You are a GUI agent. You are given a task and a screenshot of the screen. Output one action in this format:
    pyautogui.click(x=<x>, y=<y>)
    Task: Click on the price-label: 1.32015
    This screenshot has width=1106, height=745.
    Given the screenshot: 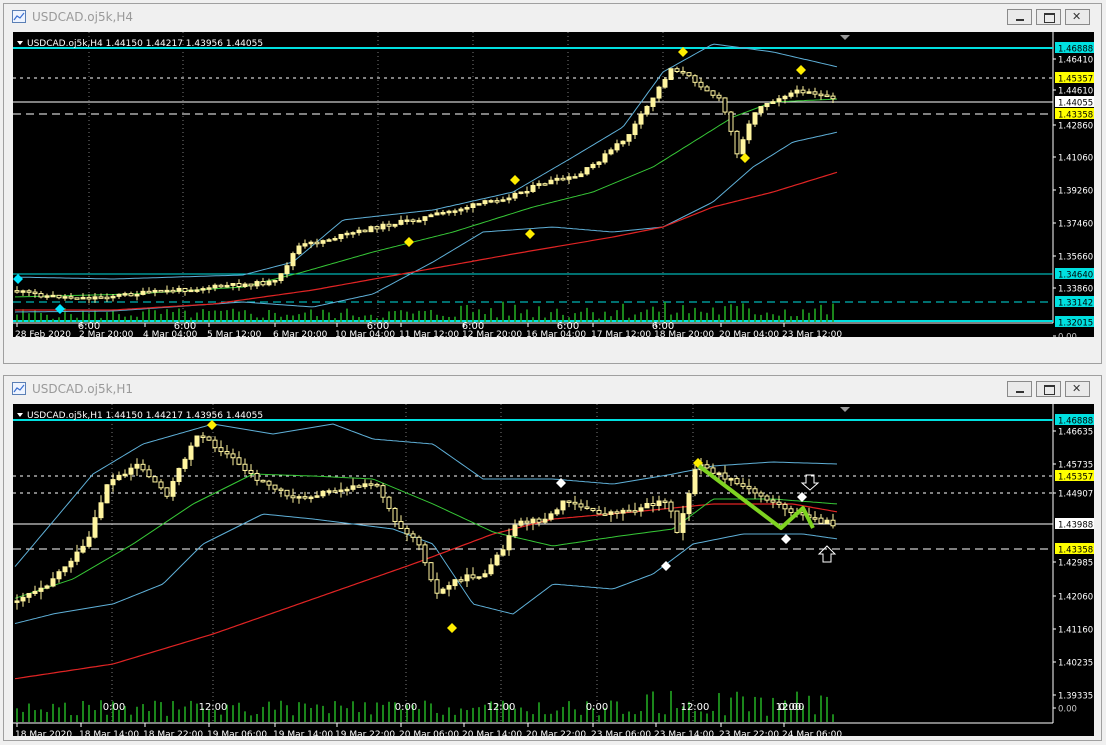 What is the action you would take?
    pyautogui.click(x=1075, y=324)
    